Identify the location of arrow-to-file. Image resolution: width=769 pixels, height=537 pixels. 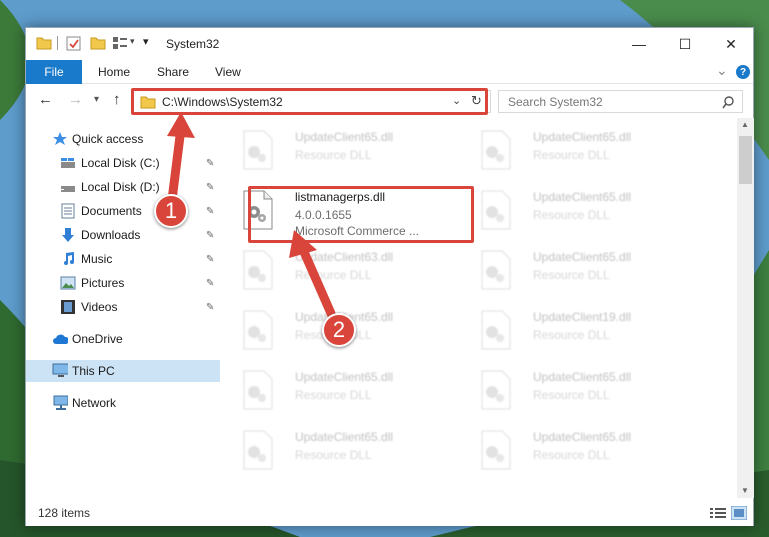
(317, 281).